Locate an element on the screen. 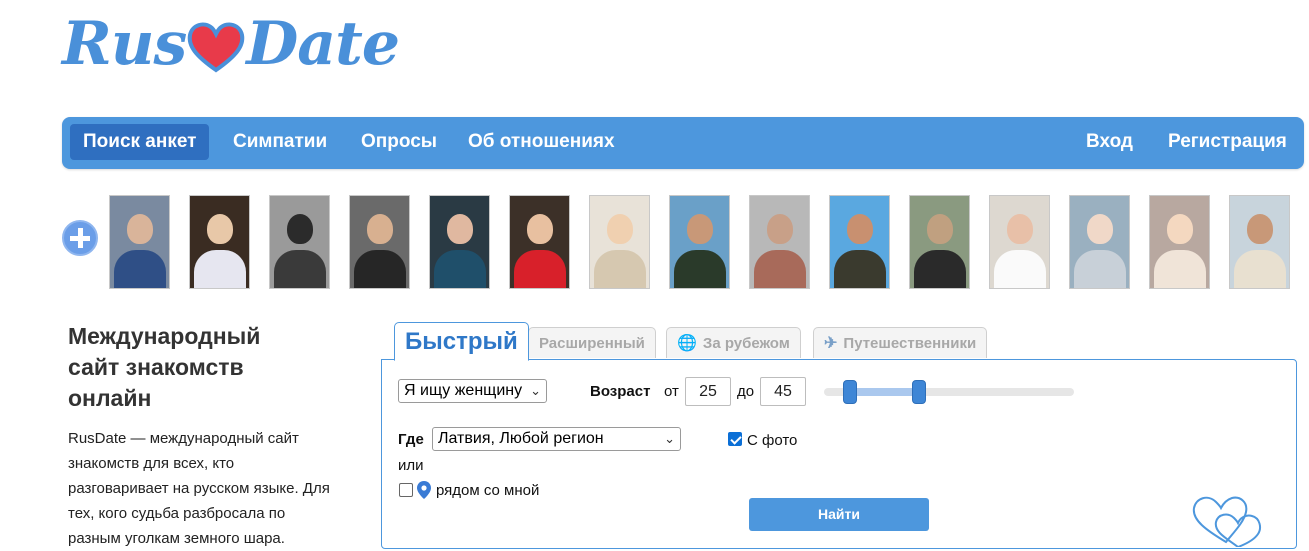  nav-register: Регистрация is located at coordinates (1227, 142).